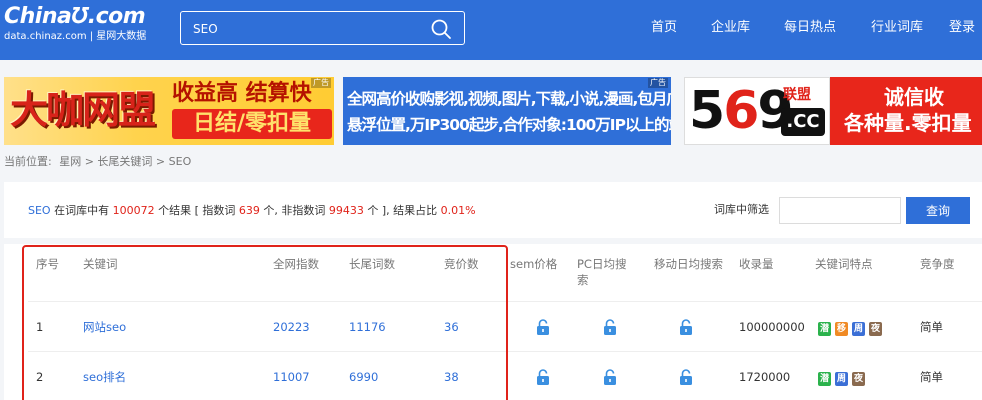  I want to click on header-pc-search: PC日均搜 索, so click(601, 272).